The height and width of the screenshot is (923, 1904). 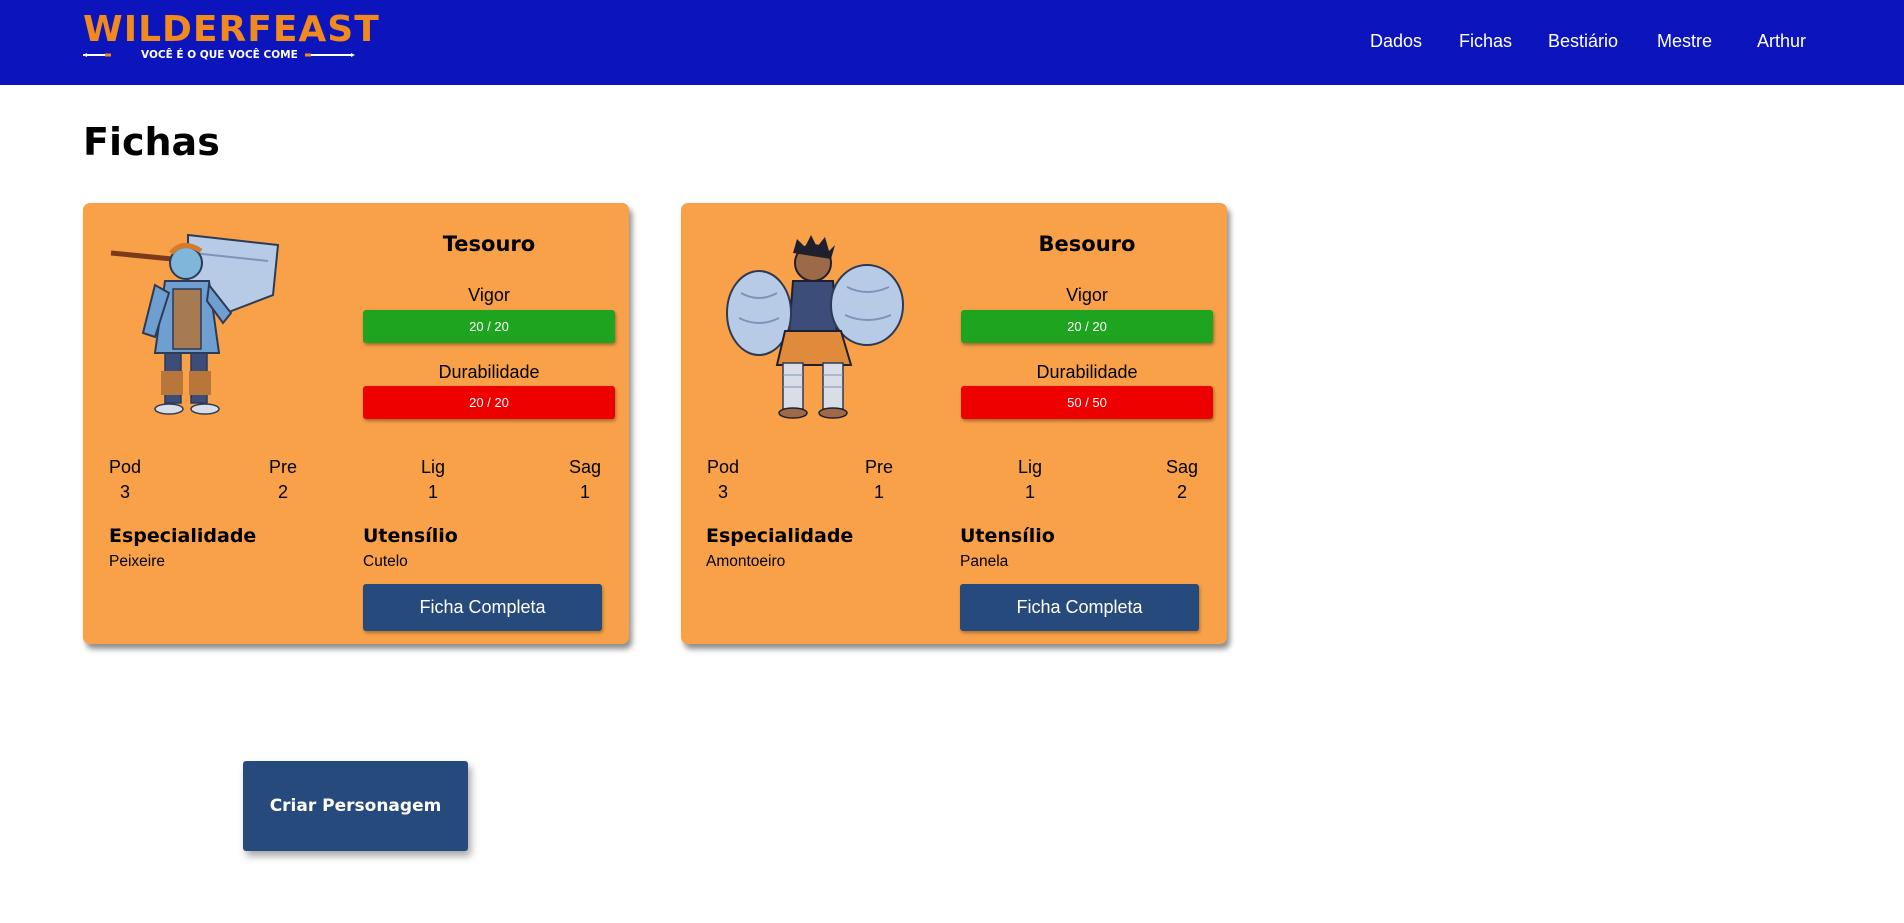 What do you see at coordinates (219, 55) in the screenshot?
I see `logo-tagline: VOCÊ É O QUE VOCÊ COME` at bounding box center [219, 55].